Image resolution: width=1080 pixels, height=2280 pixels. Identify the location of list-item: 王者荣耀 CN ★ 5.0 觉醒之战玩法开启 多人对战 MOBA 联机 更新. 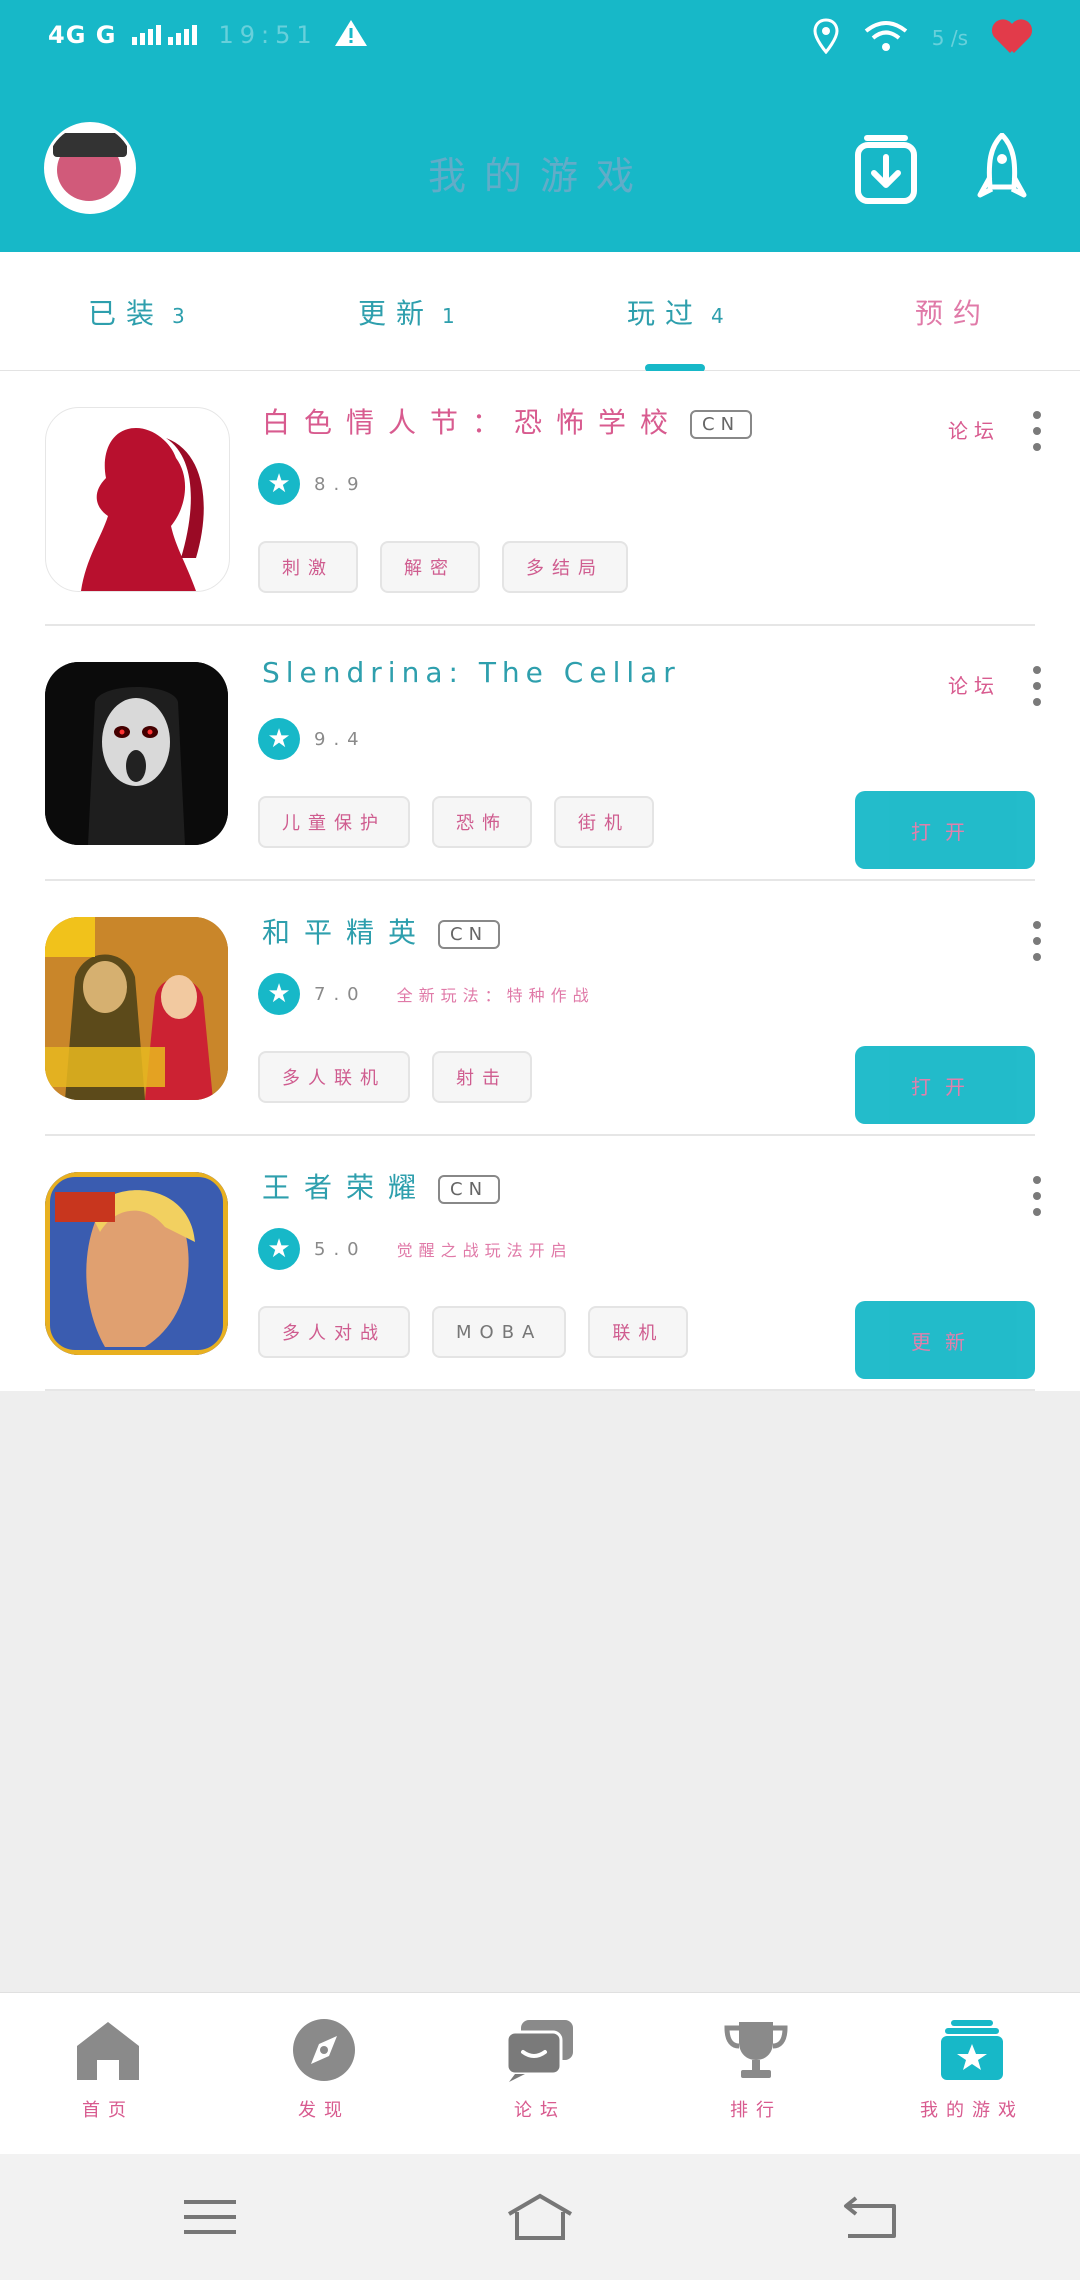
(540, 1263).